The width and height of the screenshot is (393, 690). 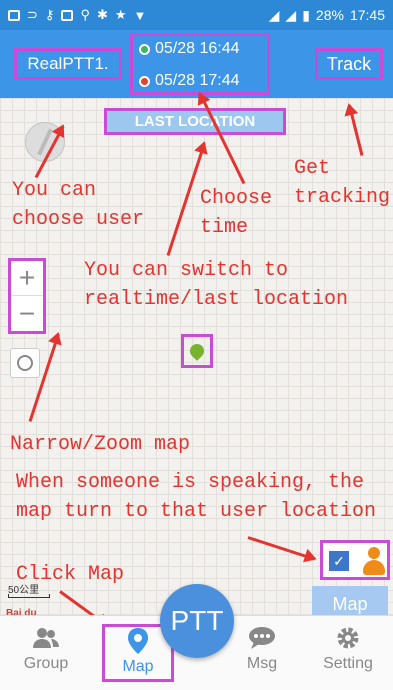 I want to click on key-icon: ⚷, so click(x=49, y=14).